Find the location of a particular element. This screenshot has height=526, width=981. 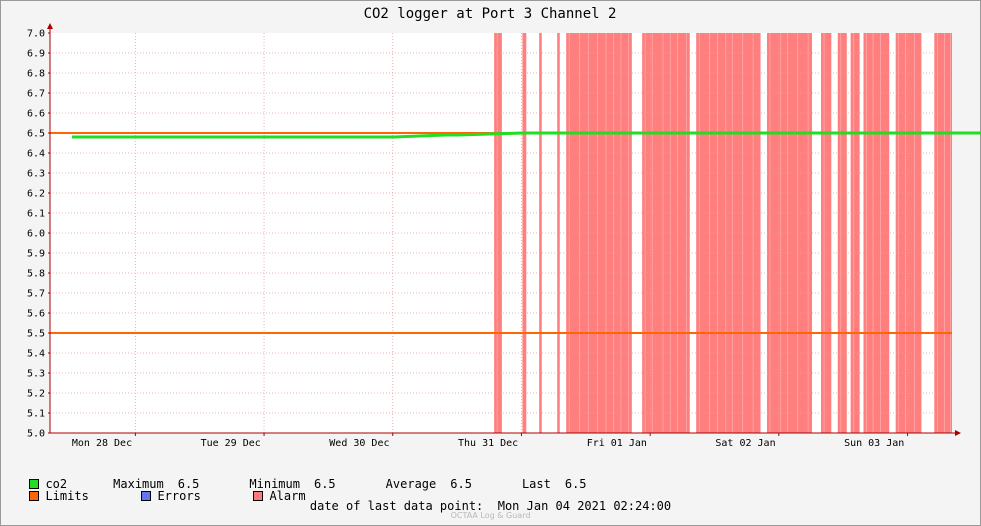

y-tick-label: 5.5 is located at coordinates (36, 334).